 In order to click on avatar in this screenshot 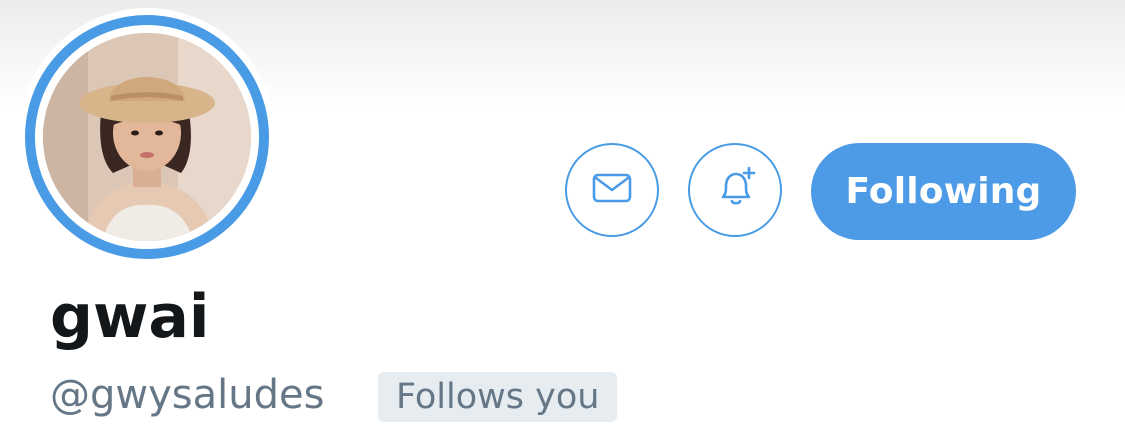, I will do `click(147, 137)`.